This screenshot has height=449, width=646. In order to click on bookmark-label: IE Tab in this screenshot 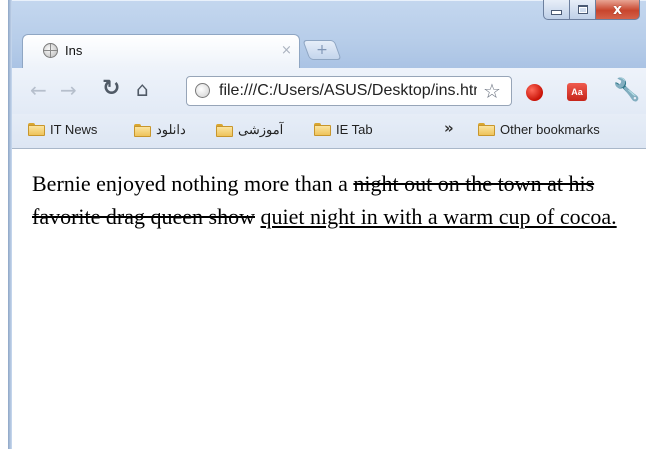, I will do `click(354, 129)`.